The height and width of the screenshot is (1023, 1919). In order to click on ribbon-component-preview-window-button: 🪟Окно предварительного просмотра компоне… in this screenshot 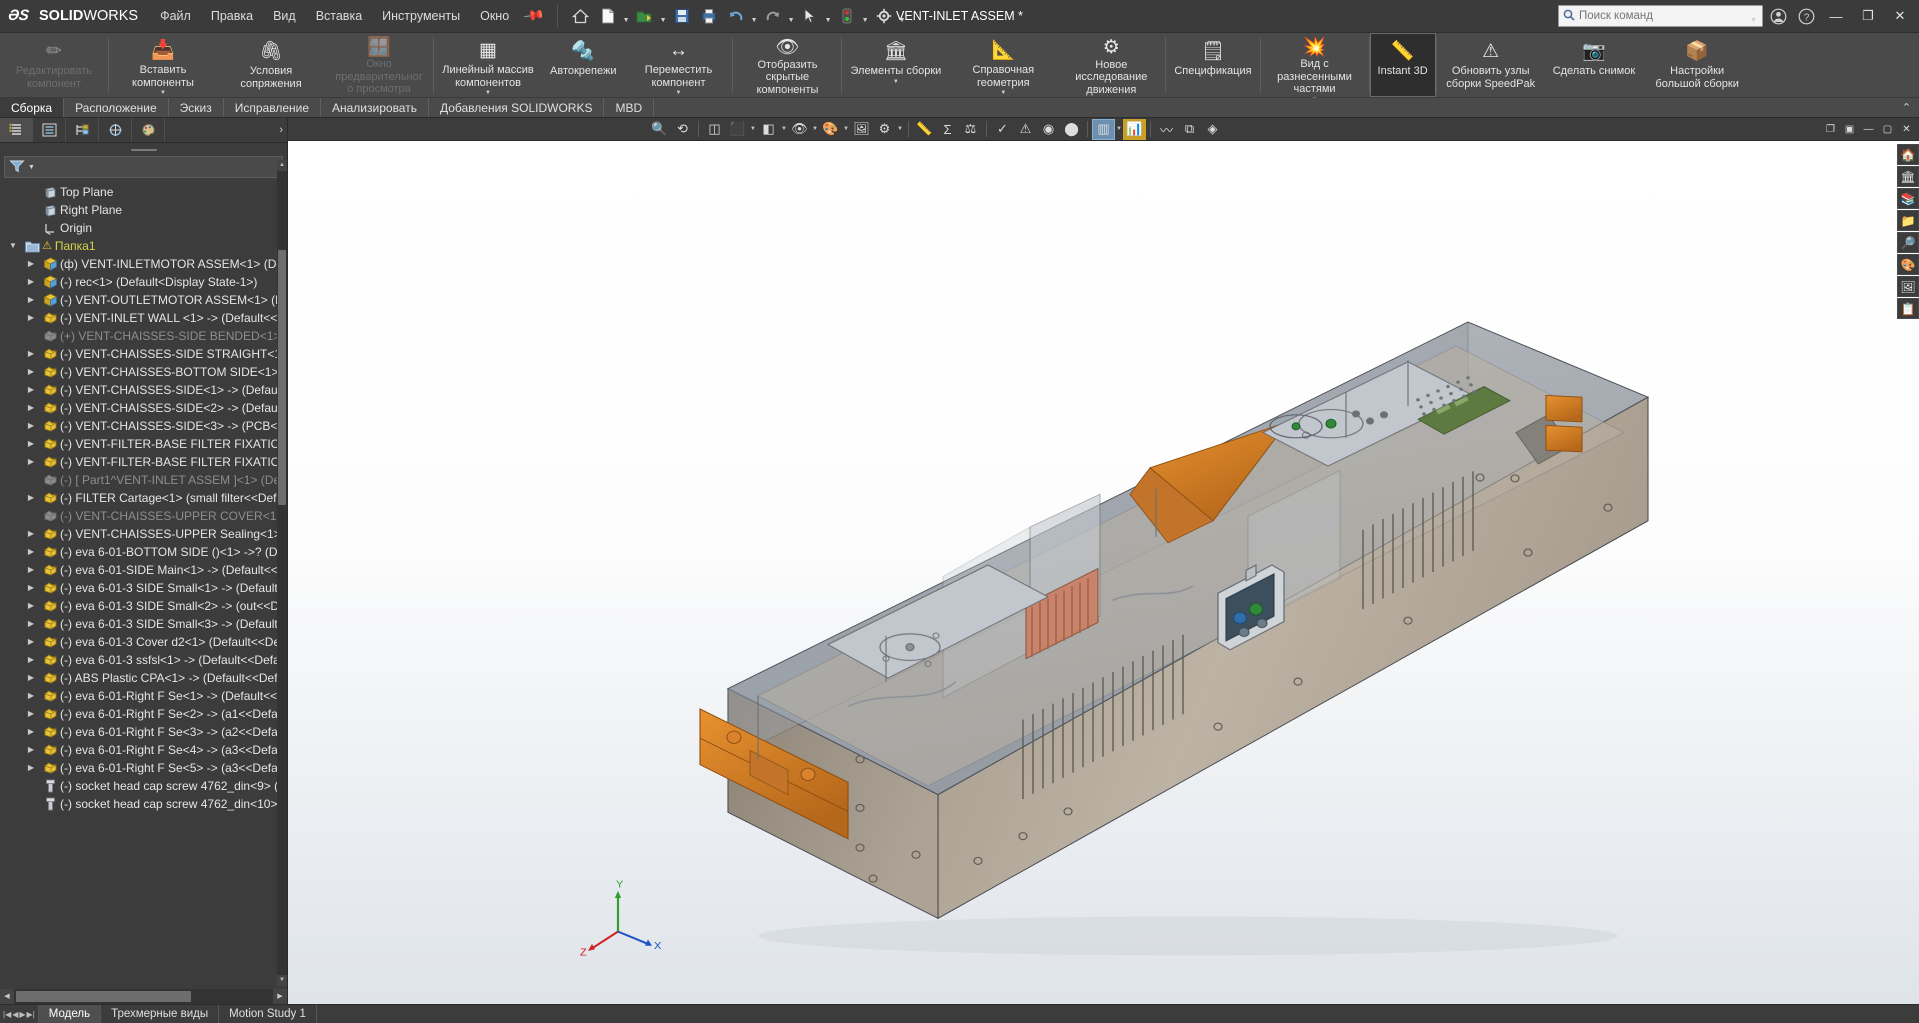, I will do `click(379, 70)`.